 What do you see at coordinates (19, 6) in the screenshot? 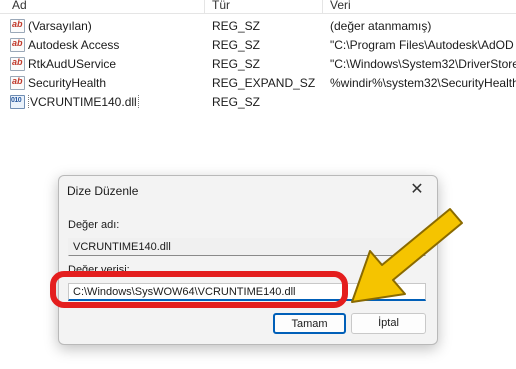
I see `column-header-name: Ad` at bounding box center [19, 6].